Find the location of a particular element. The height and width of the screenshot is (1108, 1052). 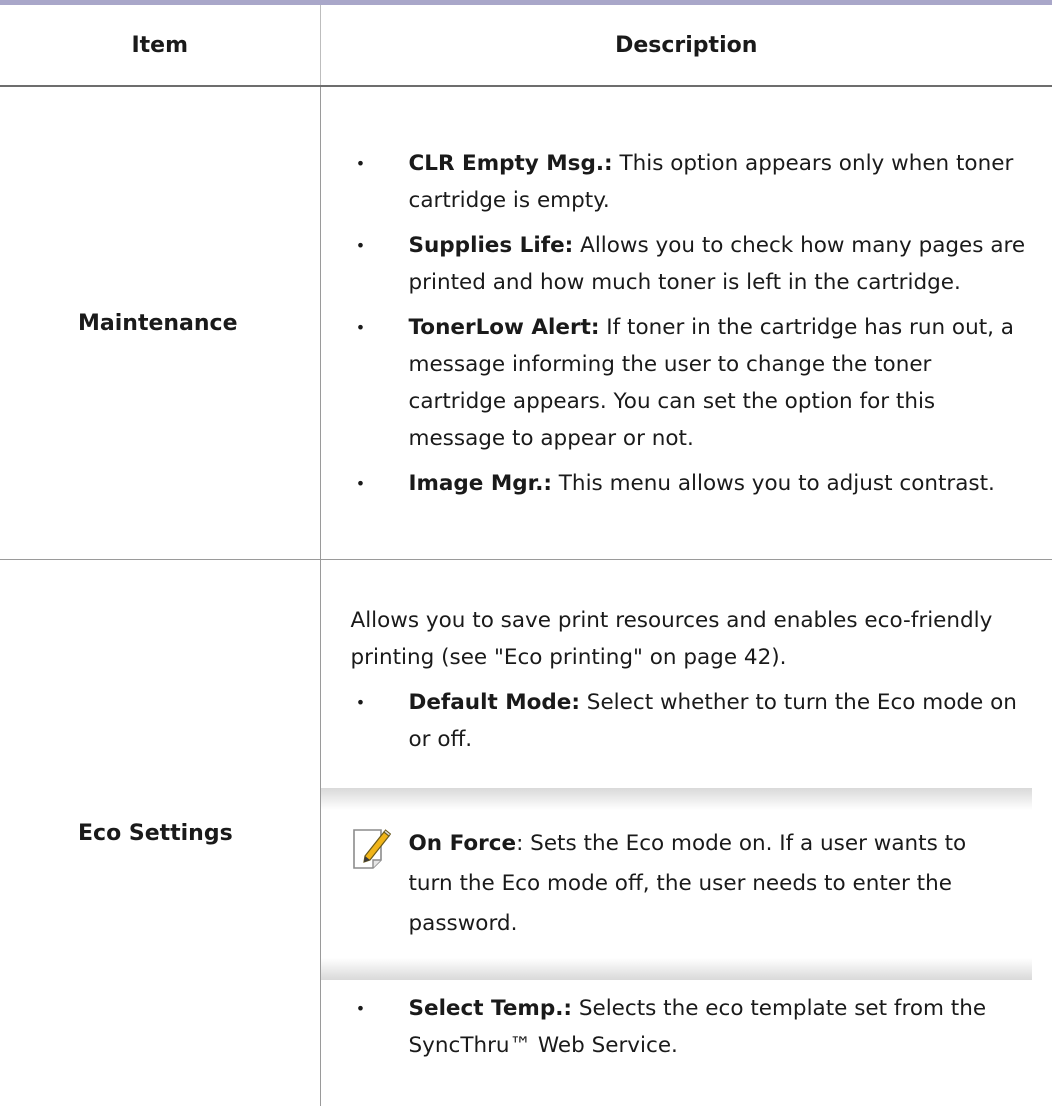

item-header: Item is located at coordinates (160, 46).